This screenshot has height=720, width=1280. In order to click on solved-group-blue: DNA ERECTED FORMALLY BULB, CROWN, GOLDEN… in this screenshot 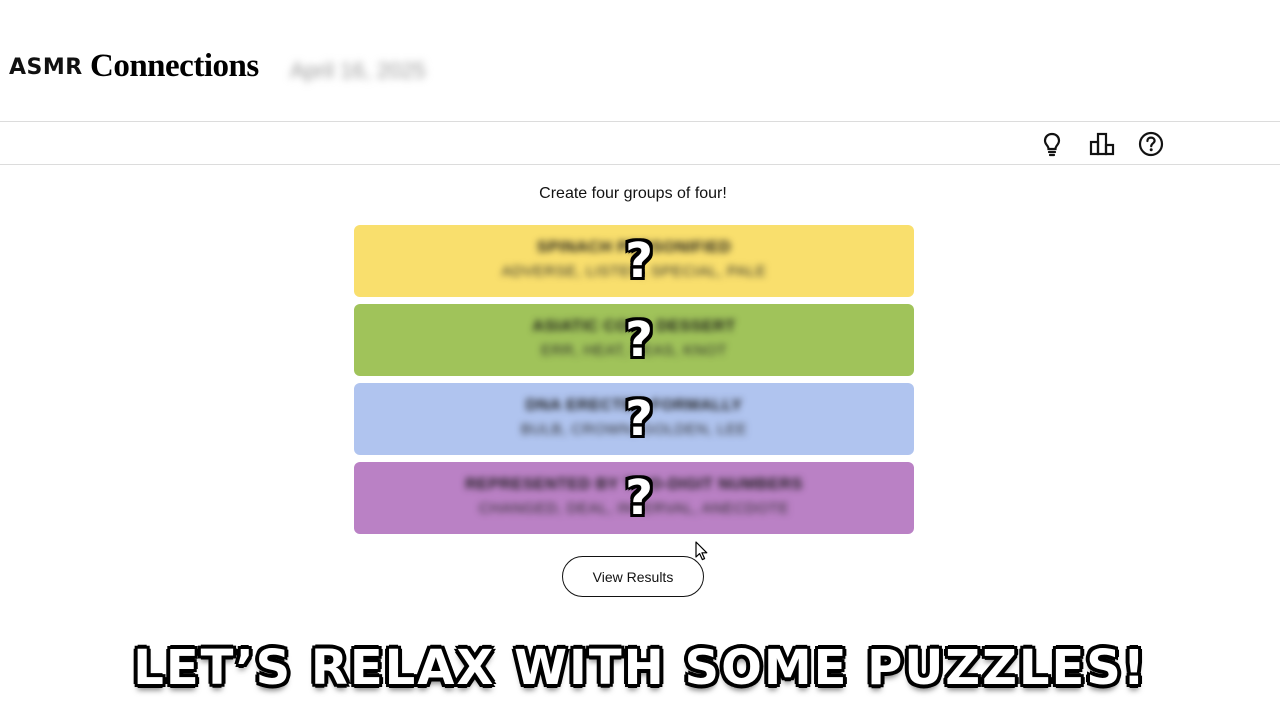, I will do `click(634, 419)`.